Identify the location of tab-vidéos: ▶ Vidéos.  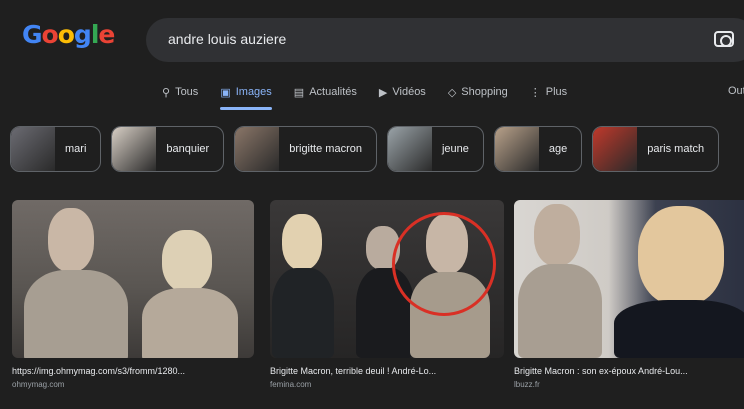
(402, 92).